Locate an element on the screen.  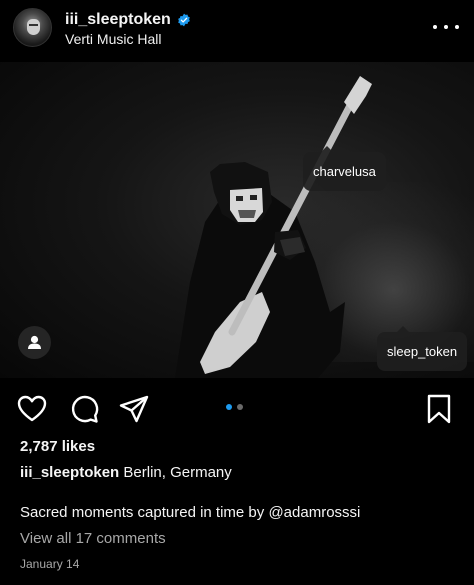
photo-tag-charvelusa: charvelusa is located at coordinates (344, 168).